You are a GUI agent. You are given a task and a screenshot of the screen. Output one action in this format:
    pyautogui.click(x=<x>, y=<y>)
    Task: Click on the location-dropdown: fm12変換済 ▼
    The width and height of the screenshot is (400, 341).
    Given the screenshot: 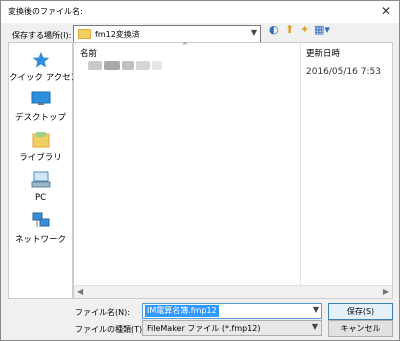 What is the action you would take?
    pyautogui.click(x=167, y=34)
    